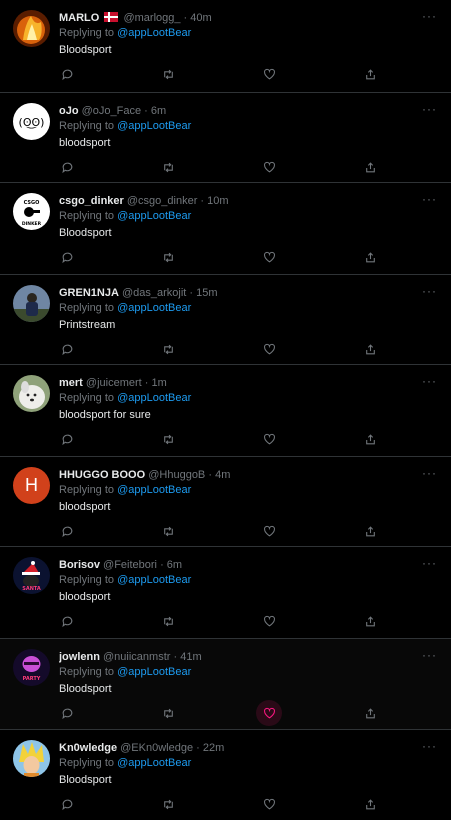 The height and width of the screenshot is (820, 451). Describe the element at coordinates (154, 293) in the screenshot. I see `user-handle: @das_arkojit` at that location.